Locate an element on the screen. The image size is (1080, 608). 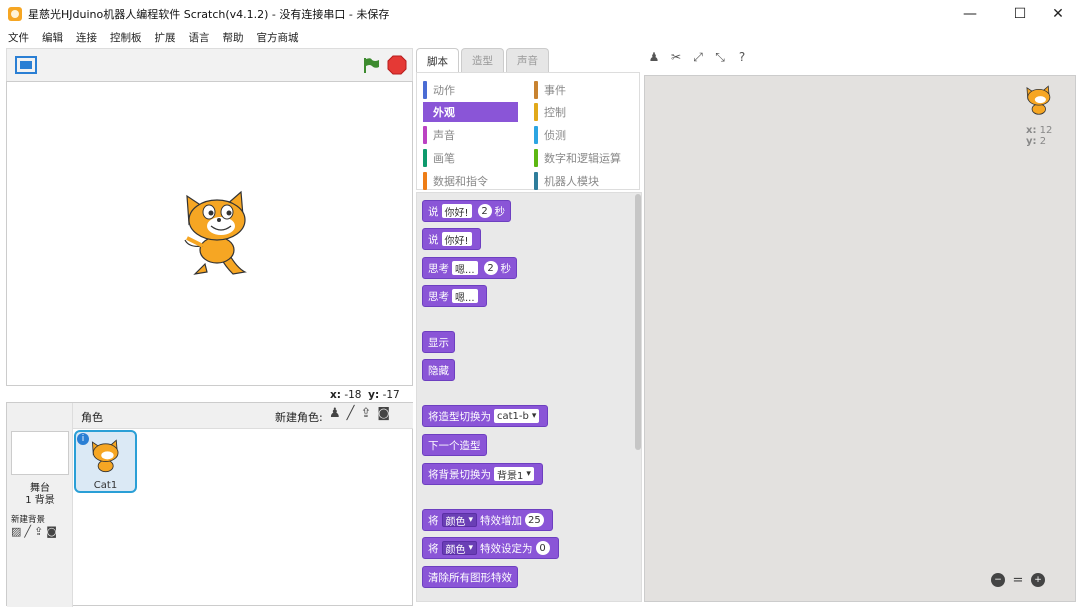
shrink-icon: ⤡ is located at coordinates (720, 57).